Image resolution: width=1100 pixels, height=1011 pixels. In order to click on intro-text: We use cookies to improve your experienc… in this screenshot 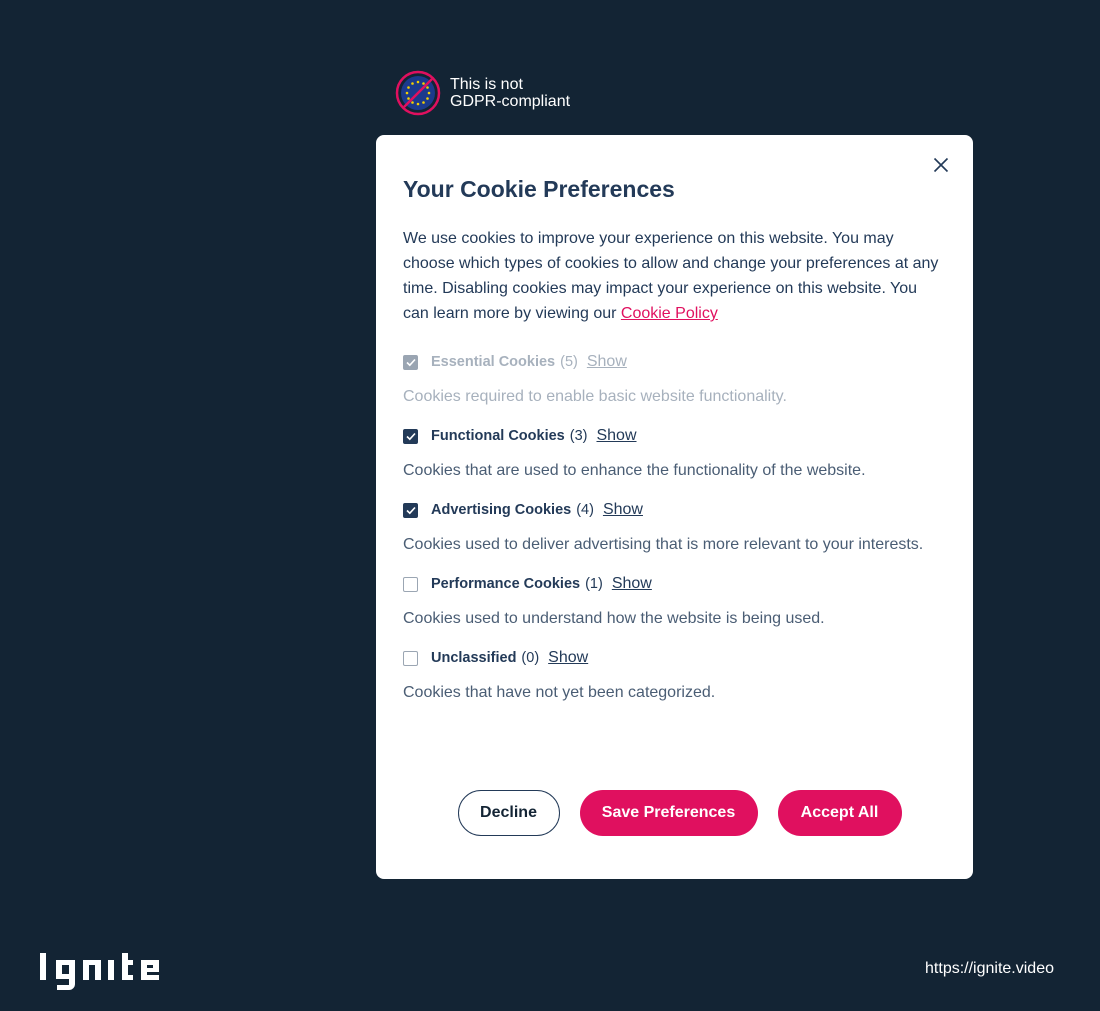, I will do `click(674, 276)`.